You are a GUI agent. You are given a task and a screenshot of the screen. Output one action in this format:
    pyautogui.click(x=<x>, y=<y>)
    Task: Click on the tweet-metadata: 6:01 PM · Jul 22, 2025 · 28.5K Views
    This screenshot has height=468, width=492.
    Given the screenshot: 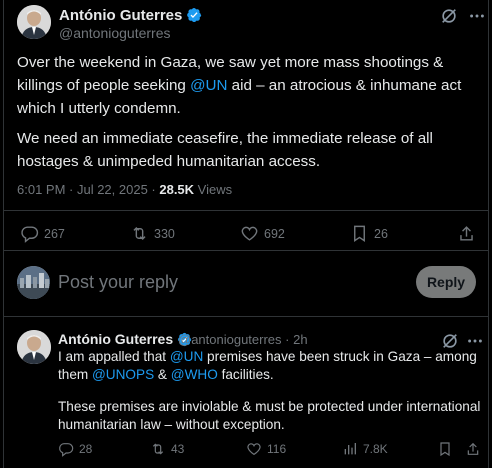 What is the action you would take?
    pyautogui.click(x=124, y=189)
    